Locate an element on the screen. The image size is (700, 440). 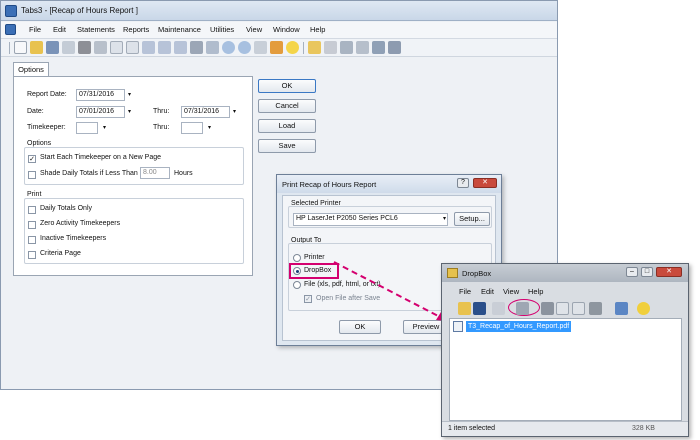
copy-icon is located at coordinates (562, 308).